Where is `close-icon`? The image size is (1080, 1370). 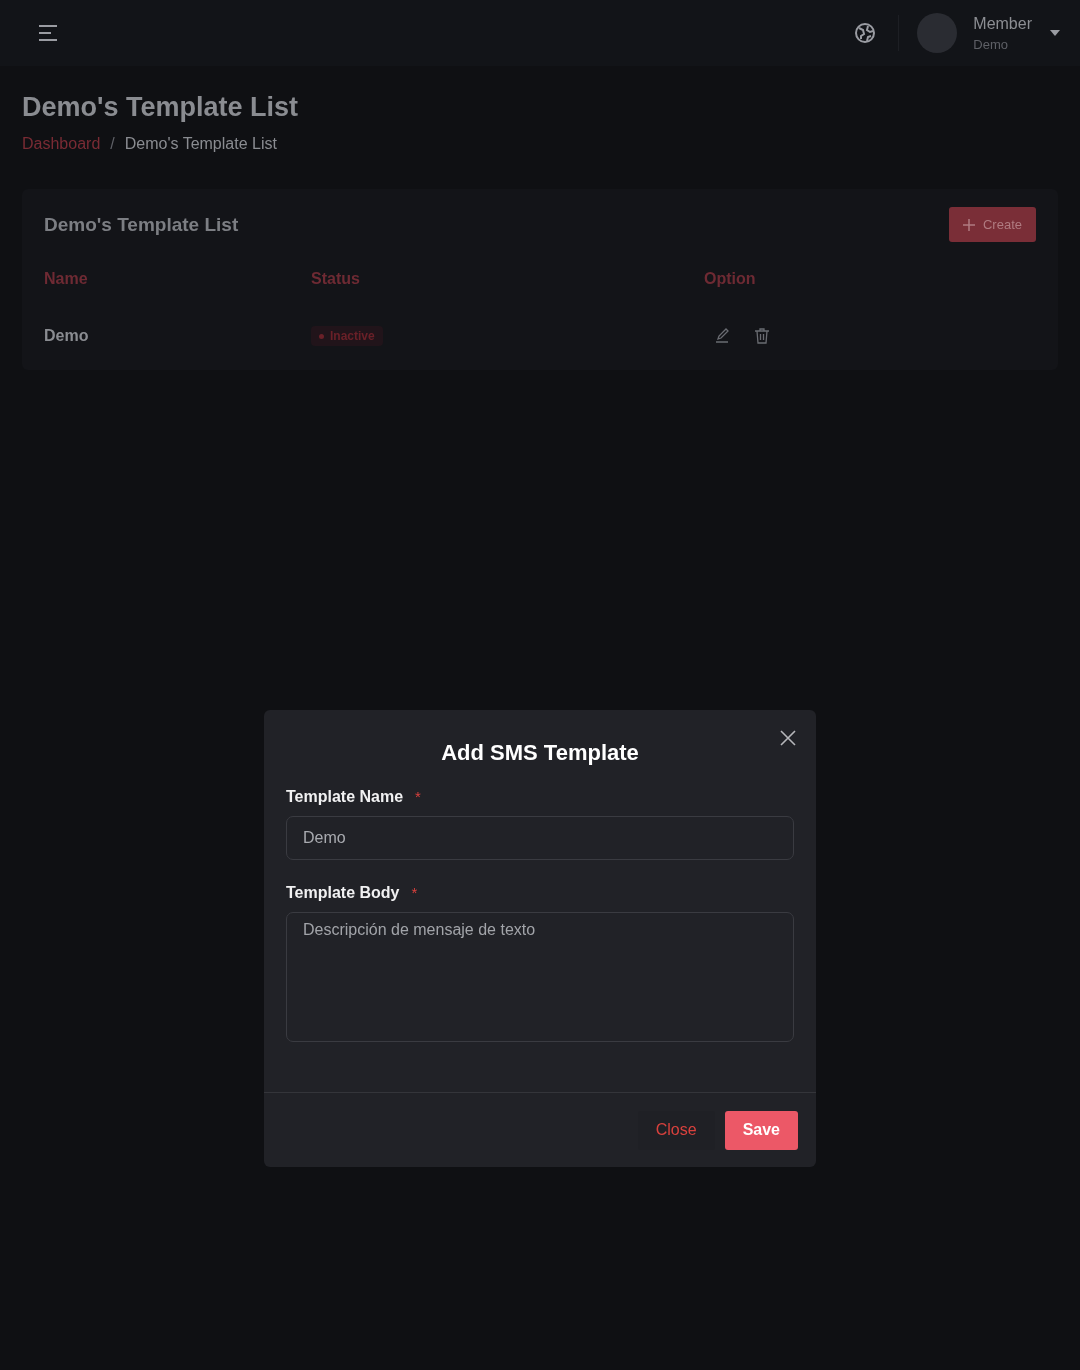
close-icon is located at coordinates (788, 738).